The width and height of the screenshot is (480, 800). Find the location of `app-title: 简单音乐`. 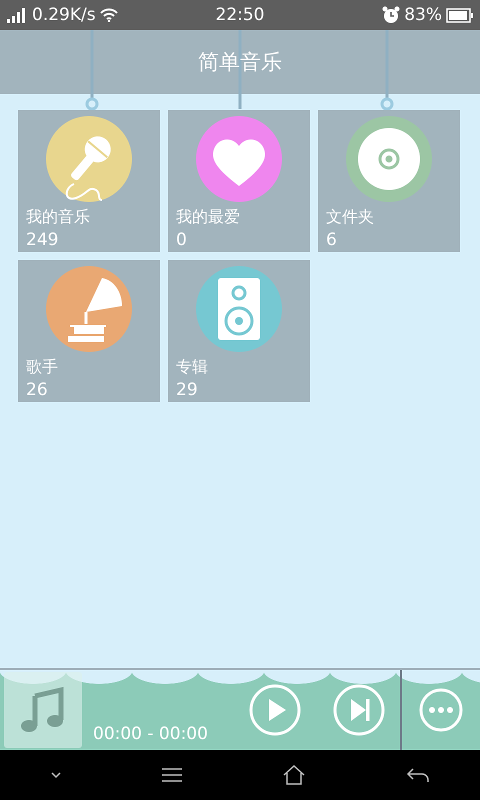

app-title: 简单音乐 is located at coordinates (240, 62).